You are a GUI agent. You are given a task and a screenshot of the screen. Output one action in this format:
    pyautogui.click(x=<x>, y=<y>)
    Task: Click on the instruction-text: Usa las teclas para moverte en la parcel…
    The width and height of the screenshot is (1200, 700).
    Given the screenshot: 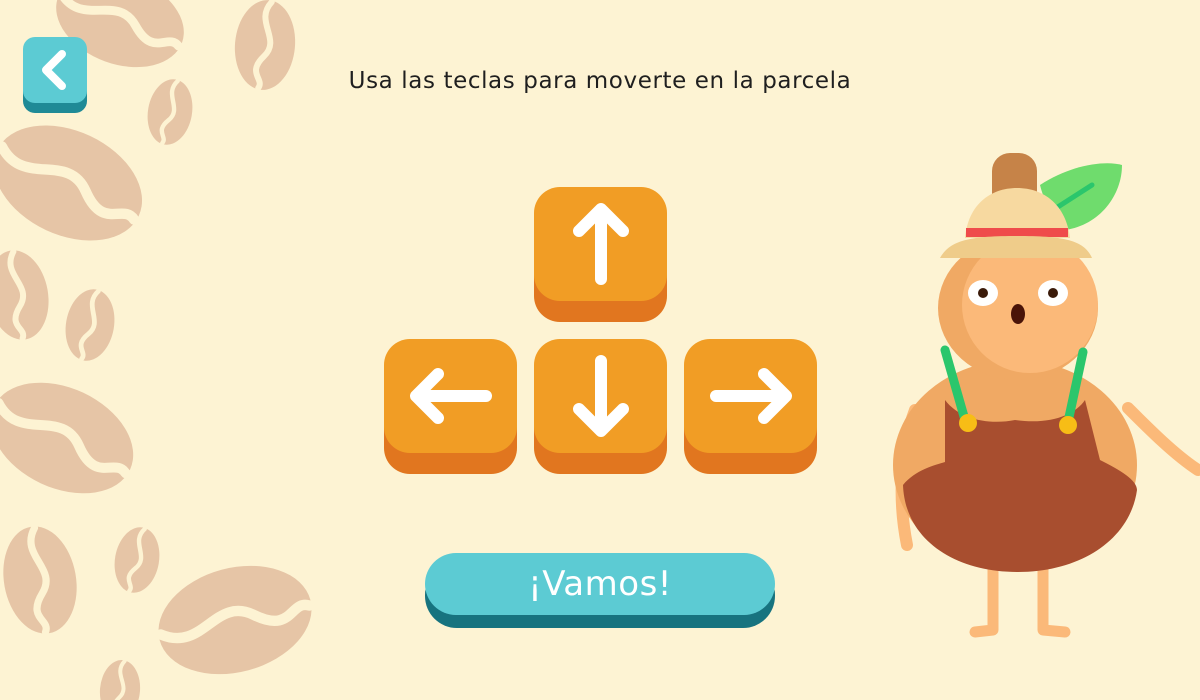 What is the action you would take?
    pyautogui.click(x=600, y=81)
    